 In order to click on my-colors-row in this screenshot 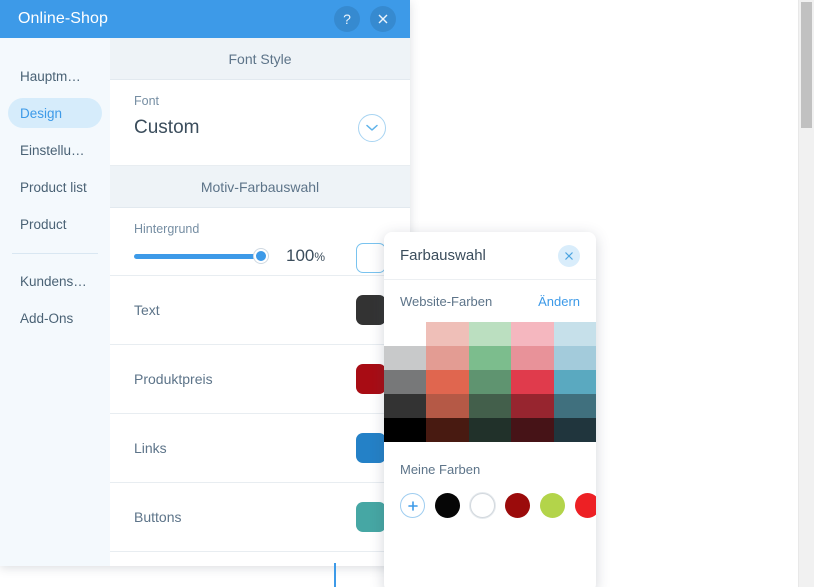, I will do `click(498, 505)`.